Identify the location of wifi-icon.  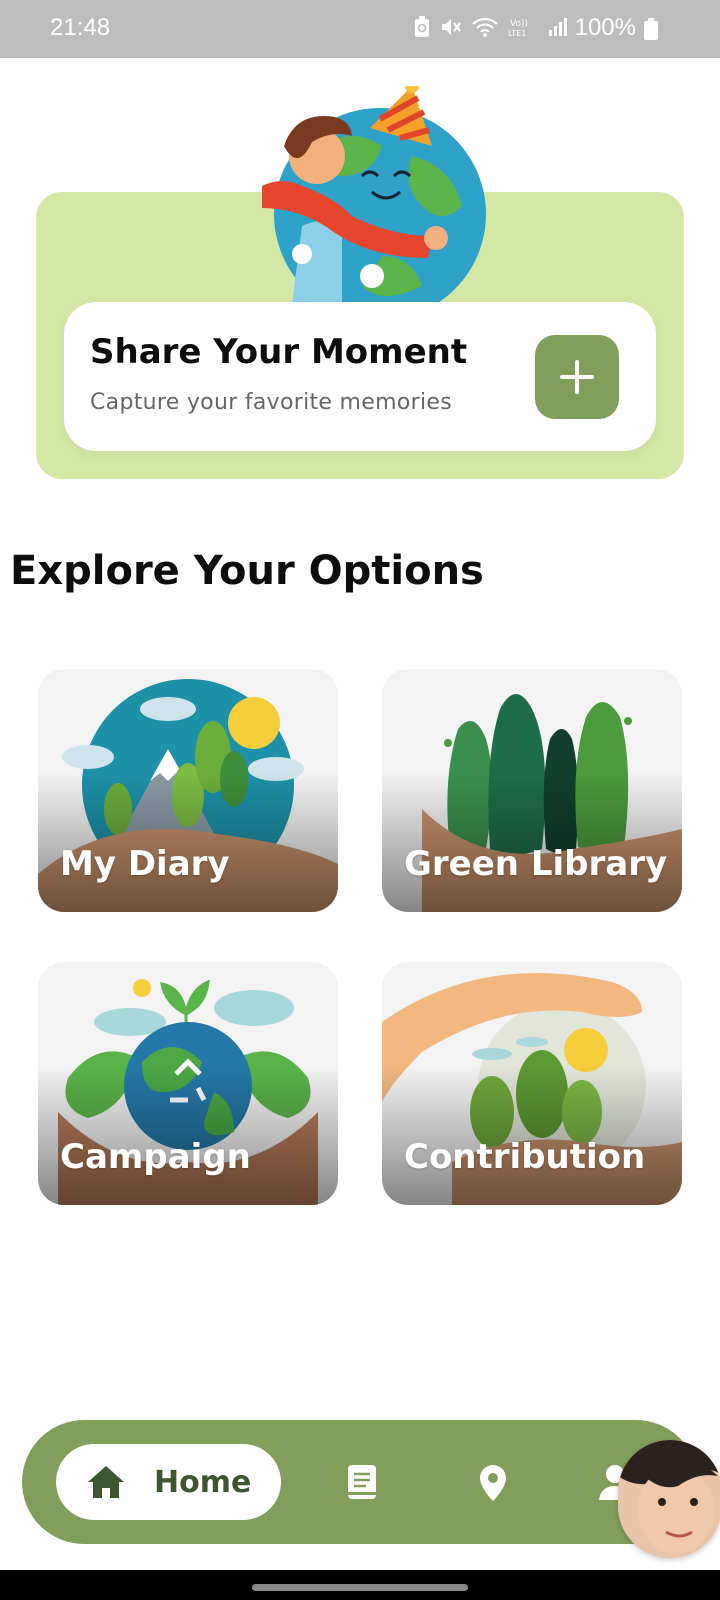
(485, 27).